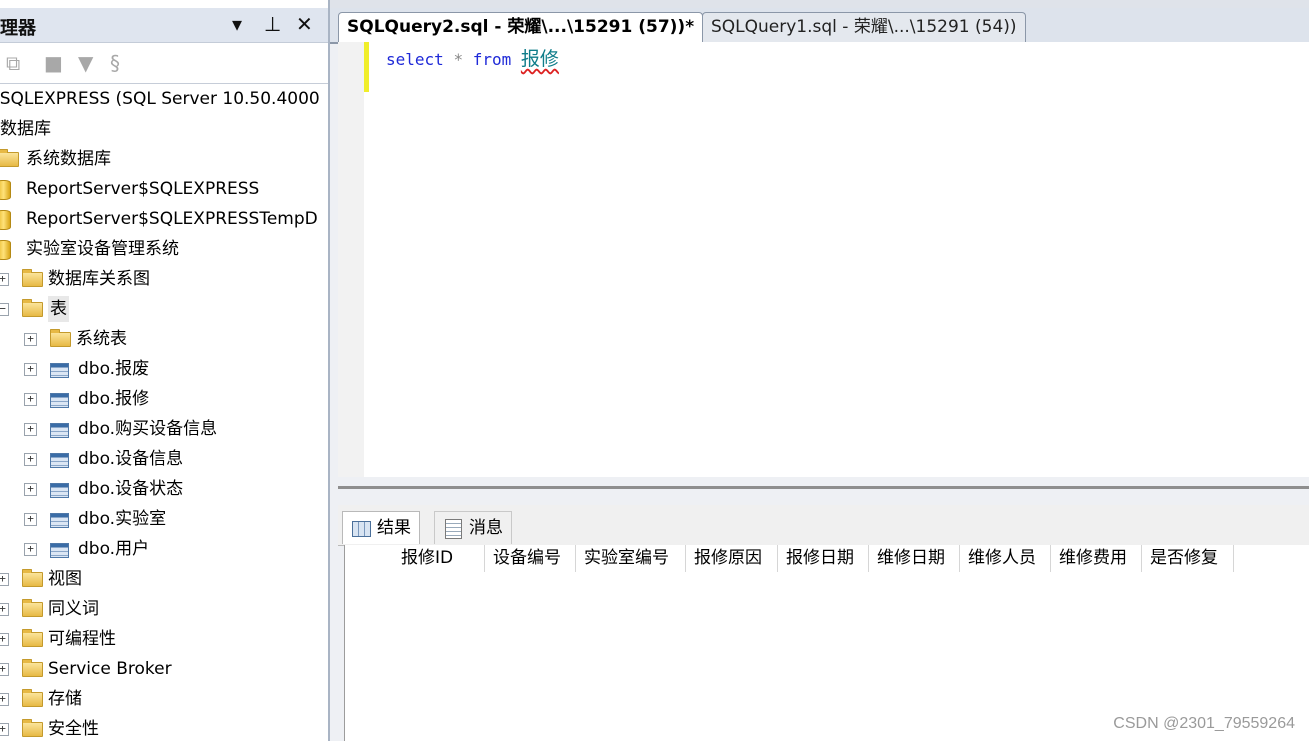 Image resolution: width=1309 pixels, height=741 pixels. Describe the element at coordinates (58, 309) in the screenshot. I see `tree-item-label: 表` at that location.